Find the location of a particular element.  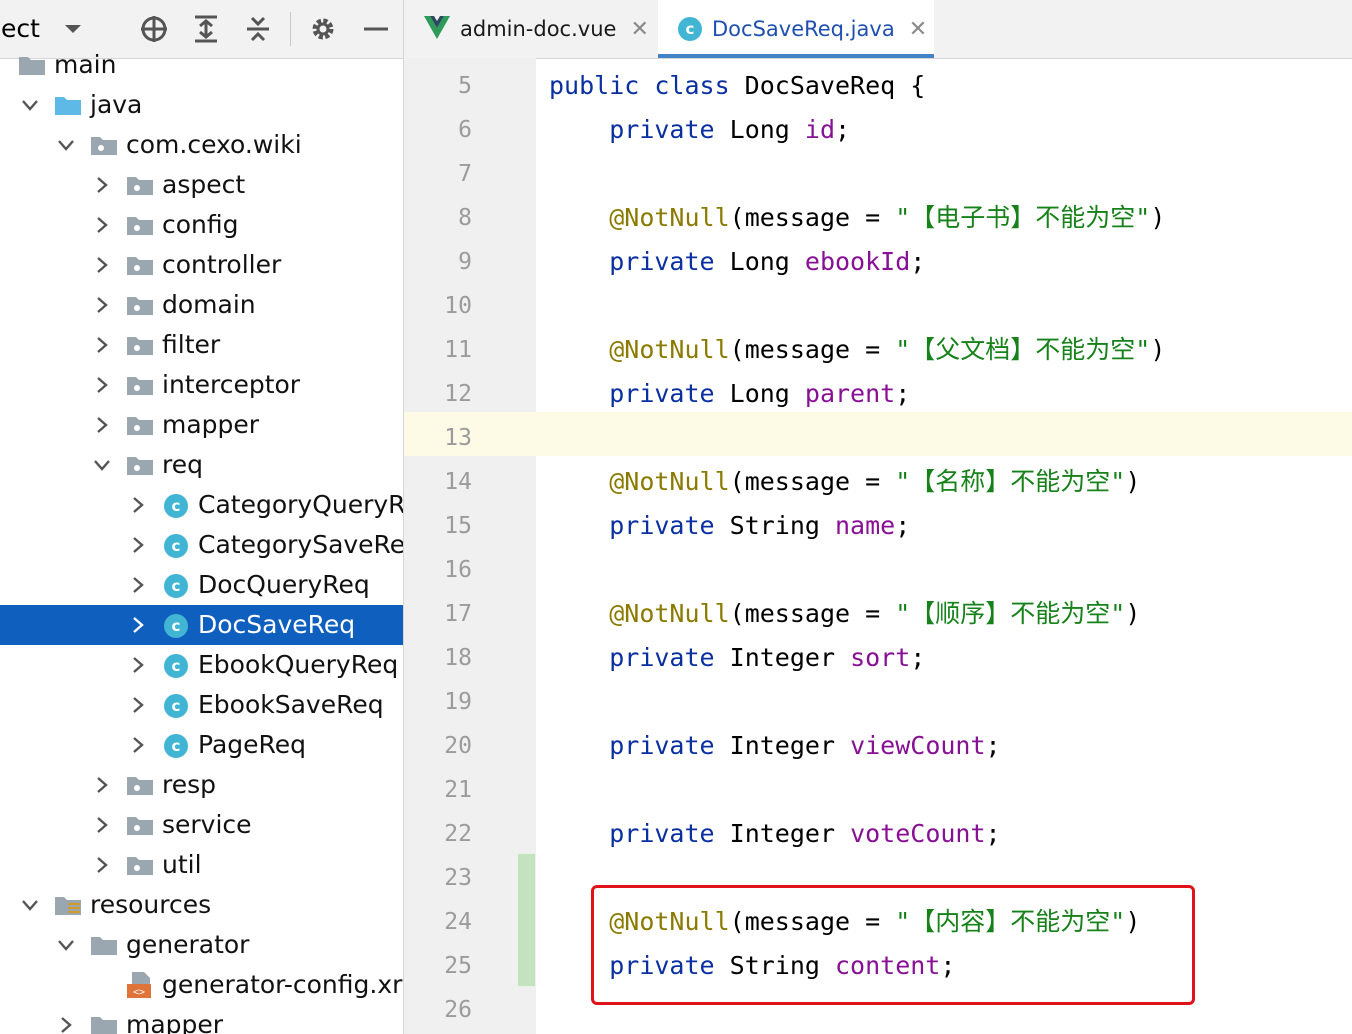

tree-item-label: EbookQueryReq is located at coordinates (298, 664).